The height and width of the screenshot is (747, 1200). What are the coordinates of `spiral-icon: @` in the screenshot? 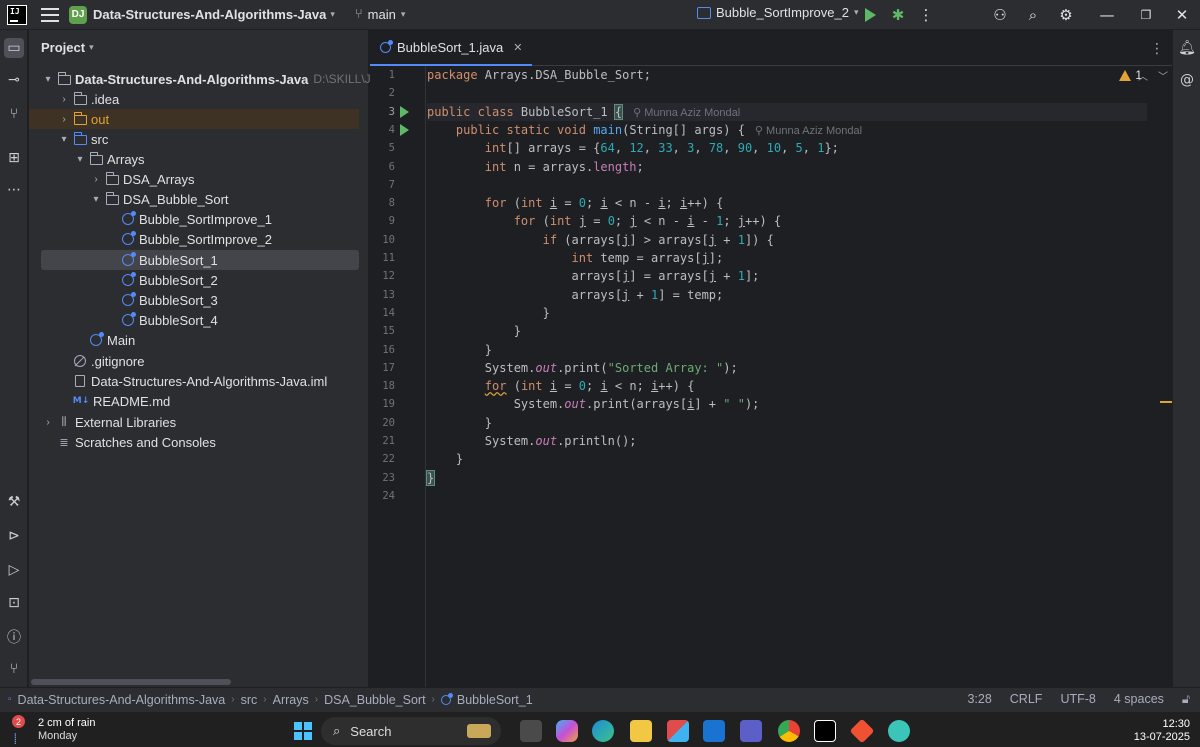 It's located at (1187, 80).